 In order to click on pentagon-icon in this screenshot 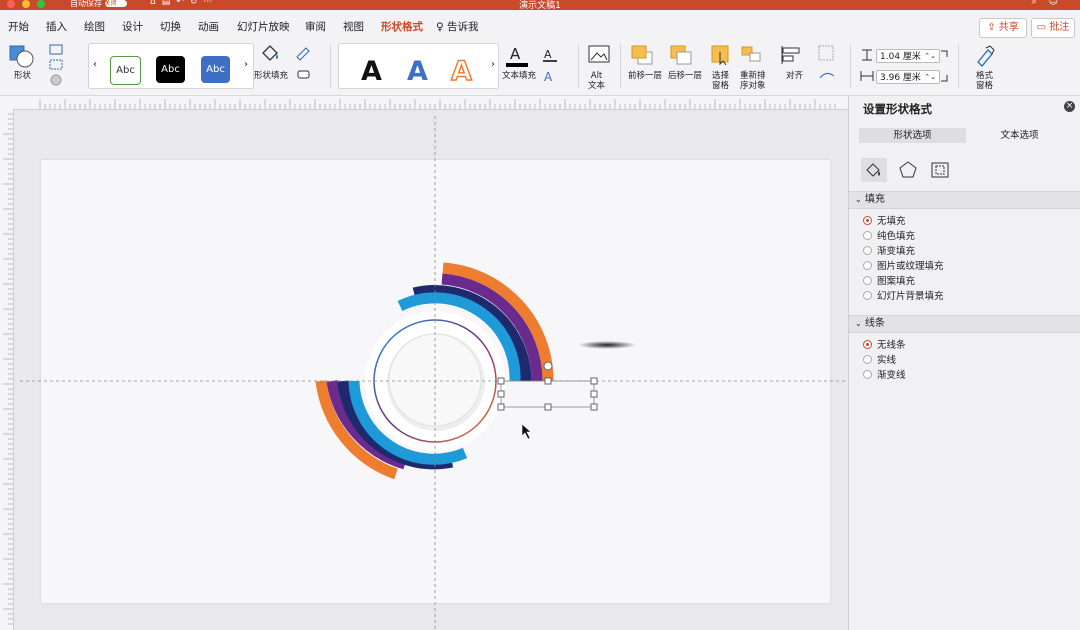, I will do `click(908, 169)`.